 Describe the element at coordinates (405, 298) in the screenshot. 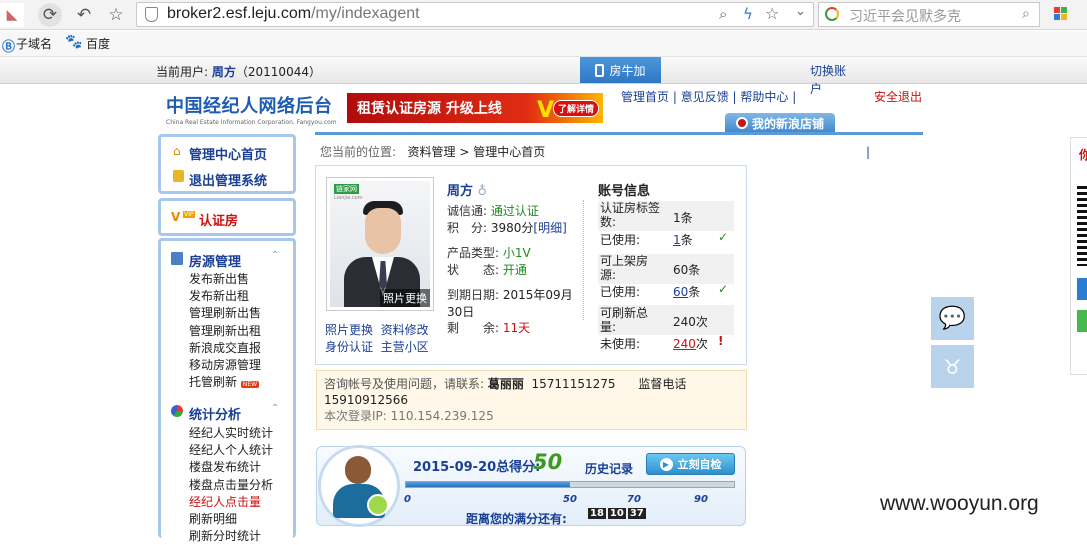

I see `photo-change-overlay: 照片更换` at that location.